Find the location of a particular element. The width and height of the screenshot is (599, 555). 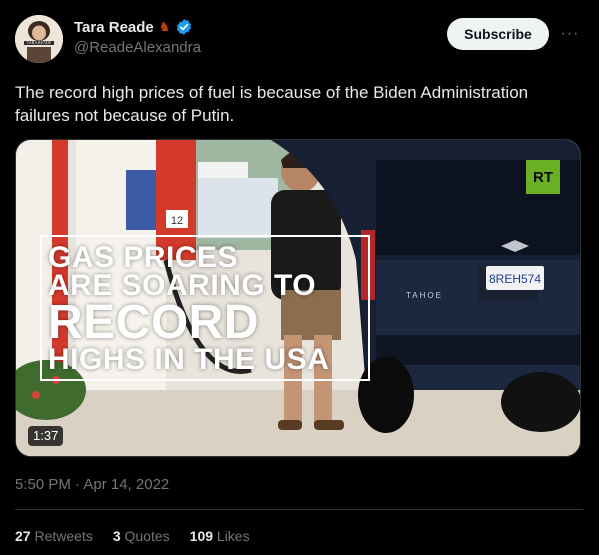

quotes-label: Quotes is located at coordinates (147, 536).